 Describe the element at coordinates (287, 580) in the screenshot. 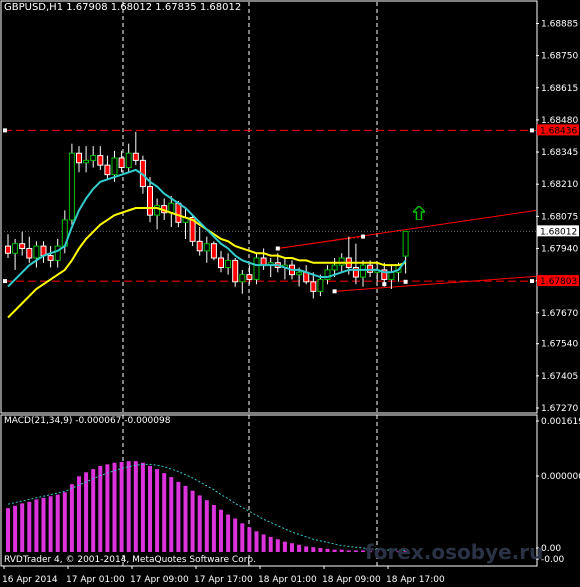

I see `time-tick-label: 18 Apr 01:00` at that location.